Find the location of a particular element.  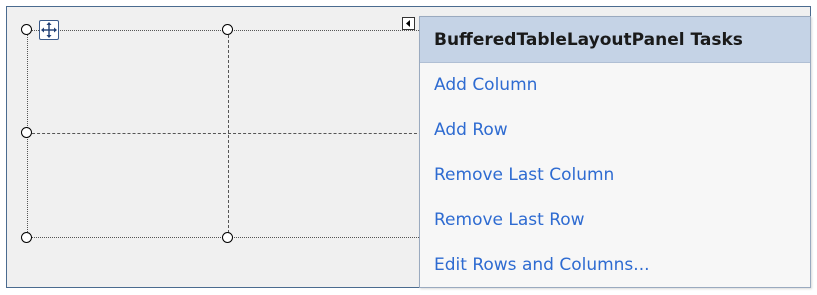

resize-handle-top-left is located at coordinates (26, 29).